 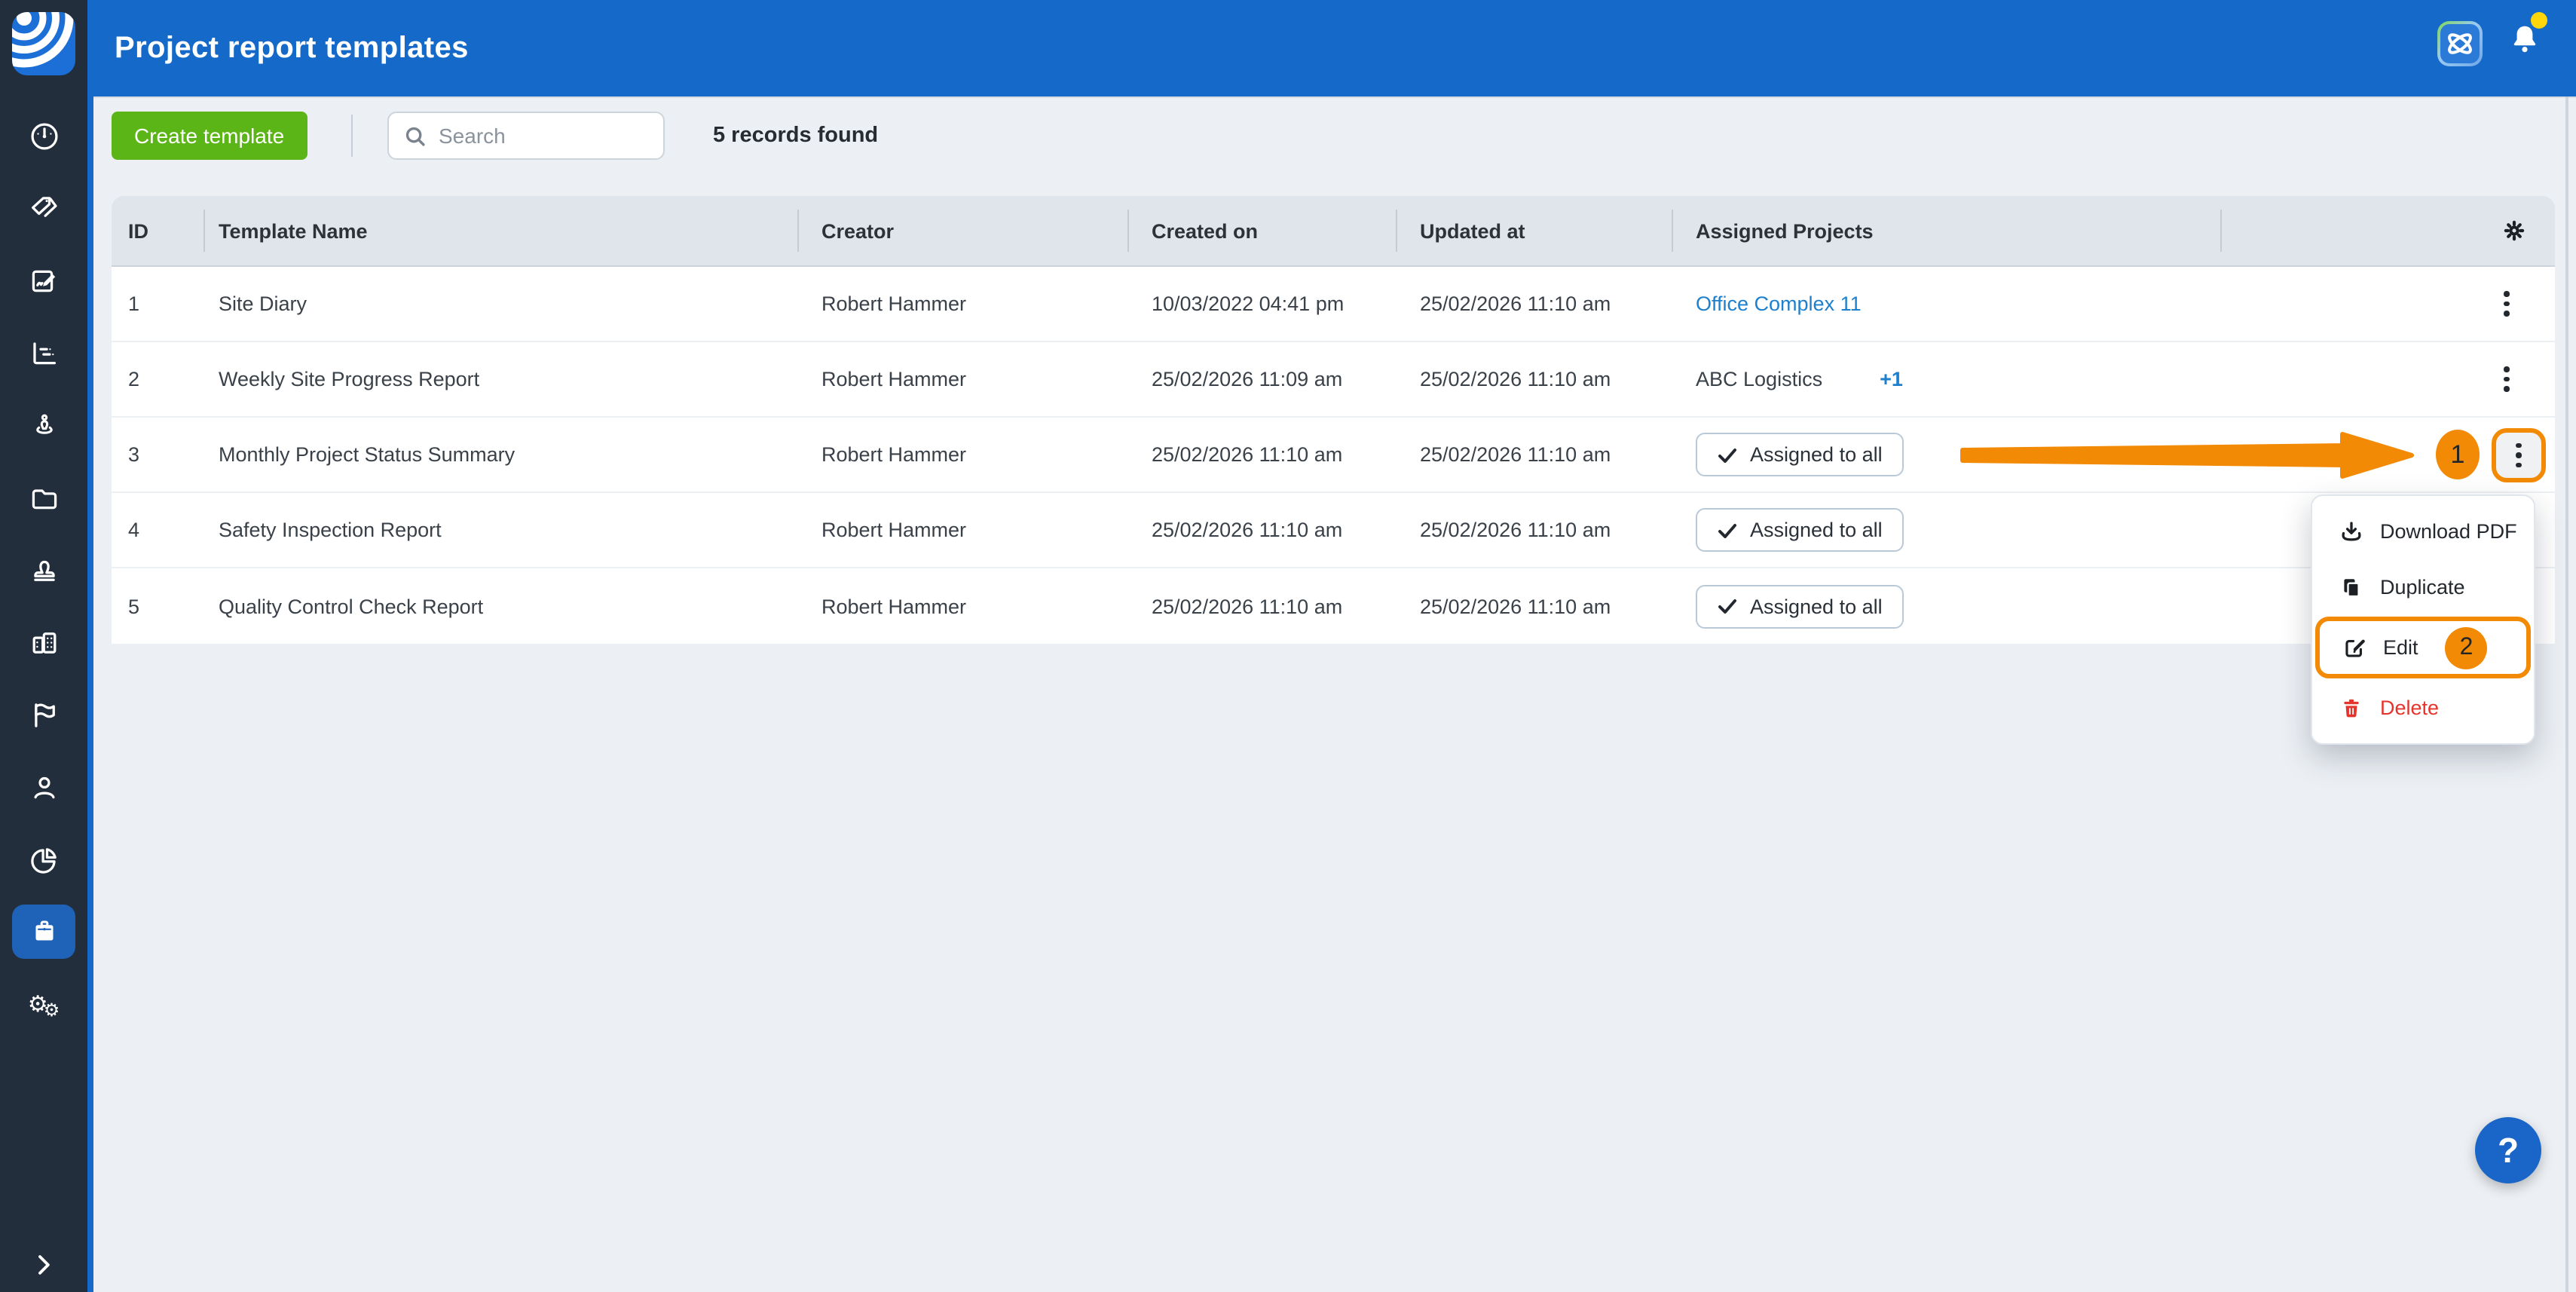 I want to click on search-icon, so click(x=415, y=135).